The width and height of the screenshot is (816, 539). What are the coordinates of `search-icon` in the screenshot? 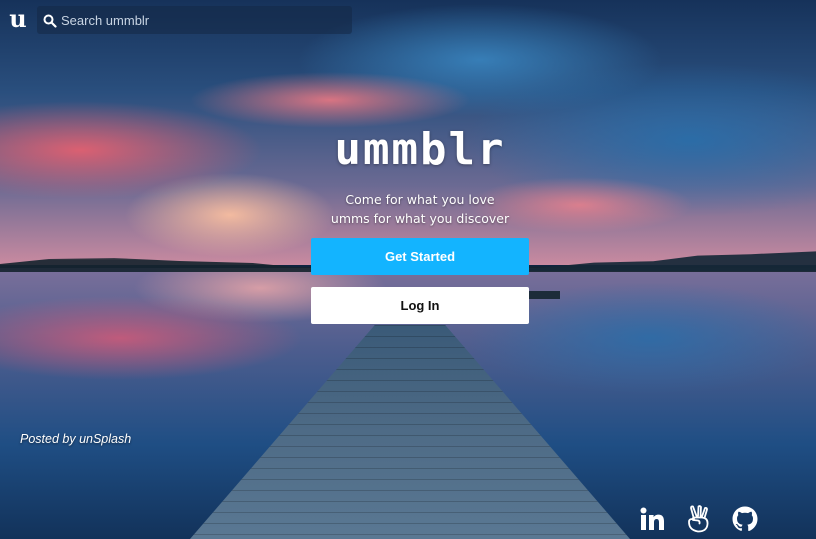 It's located at (50, 20).